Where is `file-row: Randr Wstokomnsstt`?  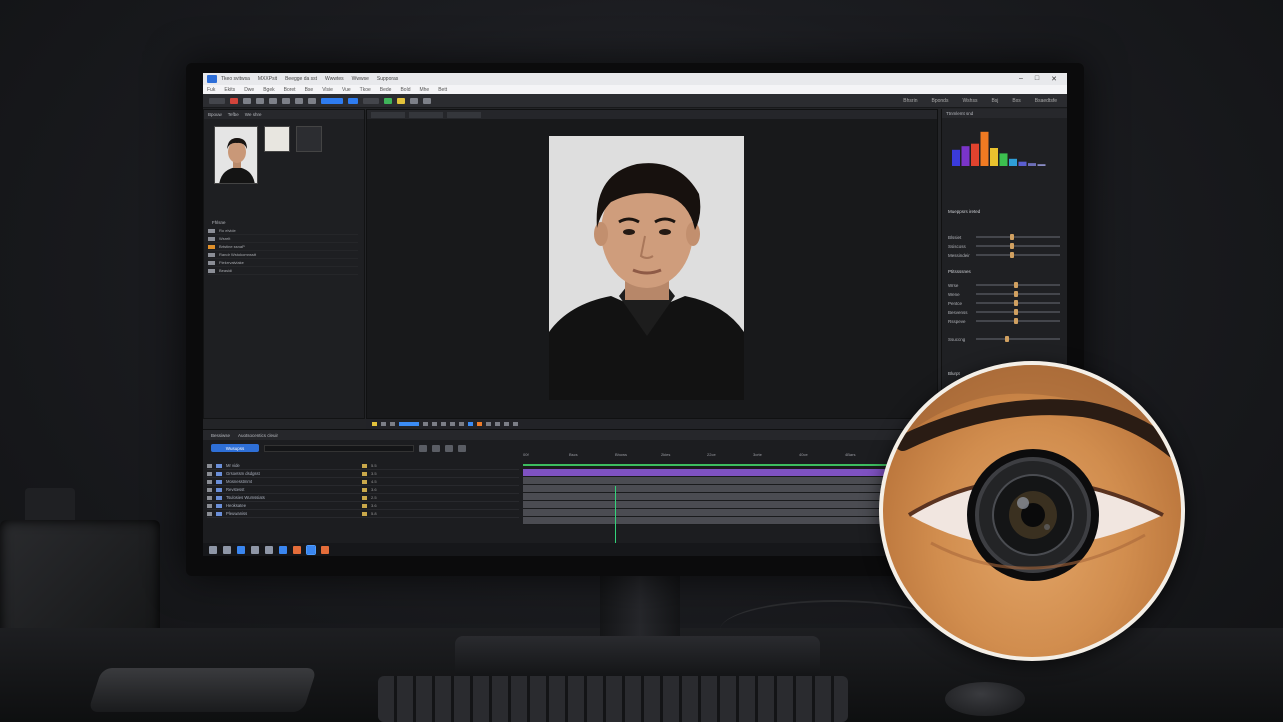 file-row: Randr Wstokomnsstt is located at coordinates (283, 255).